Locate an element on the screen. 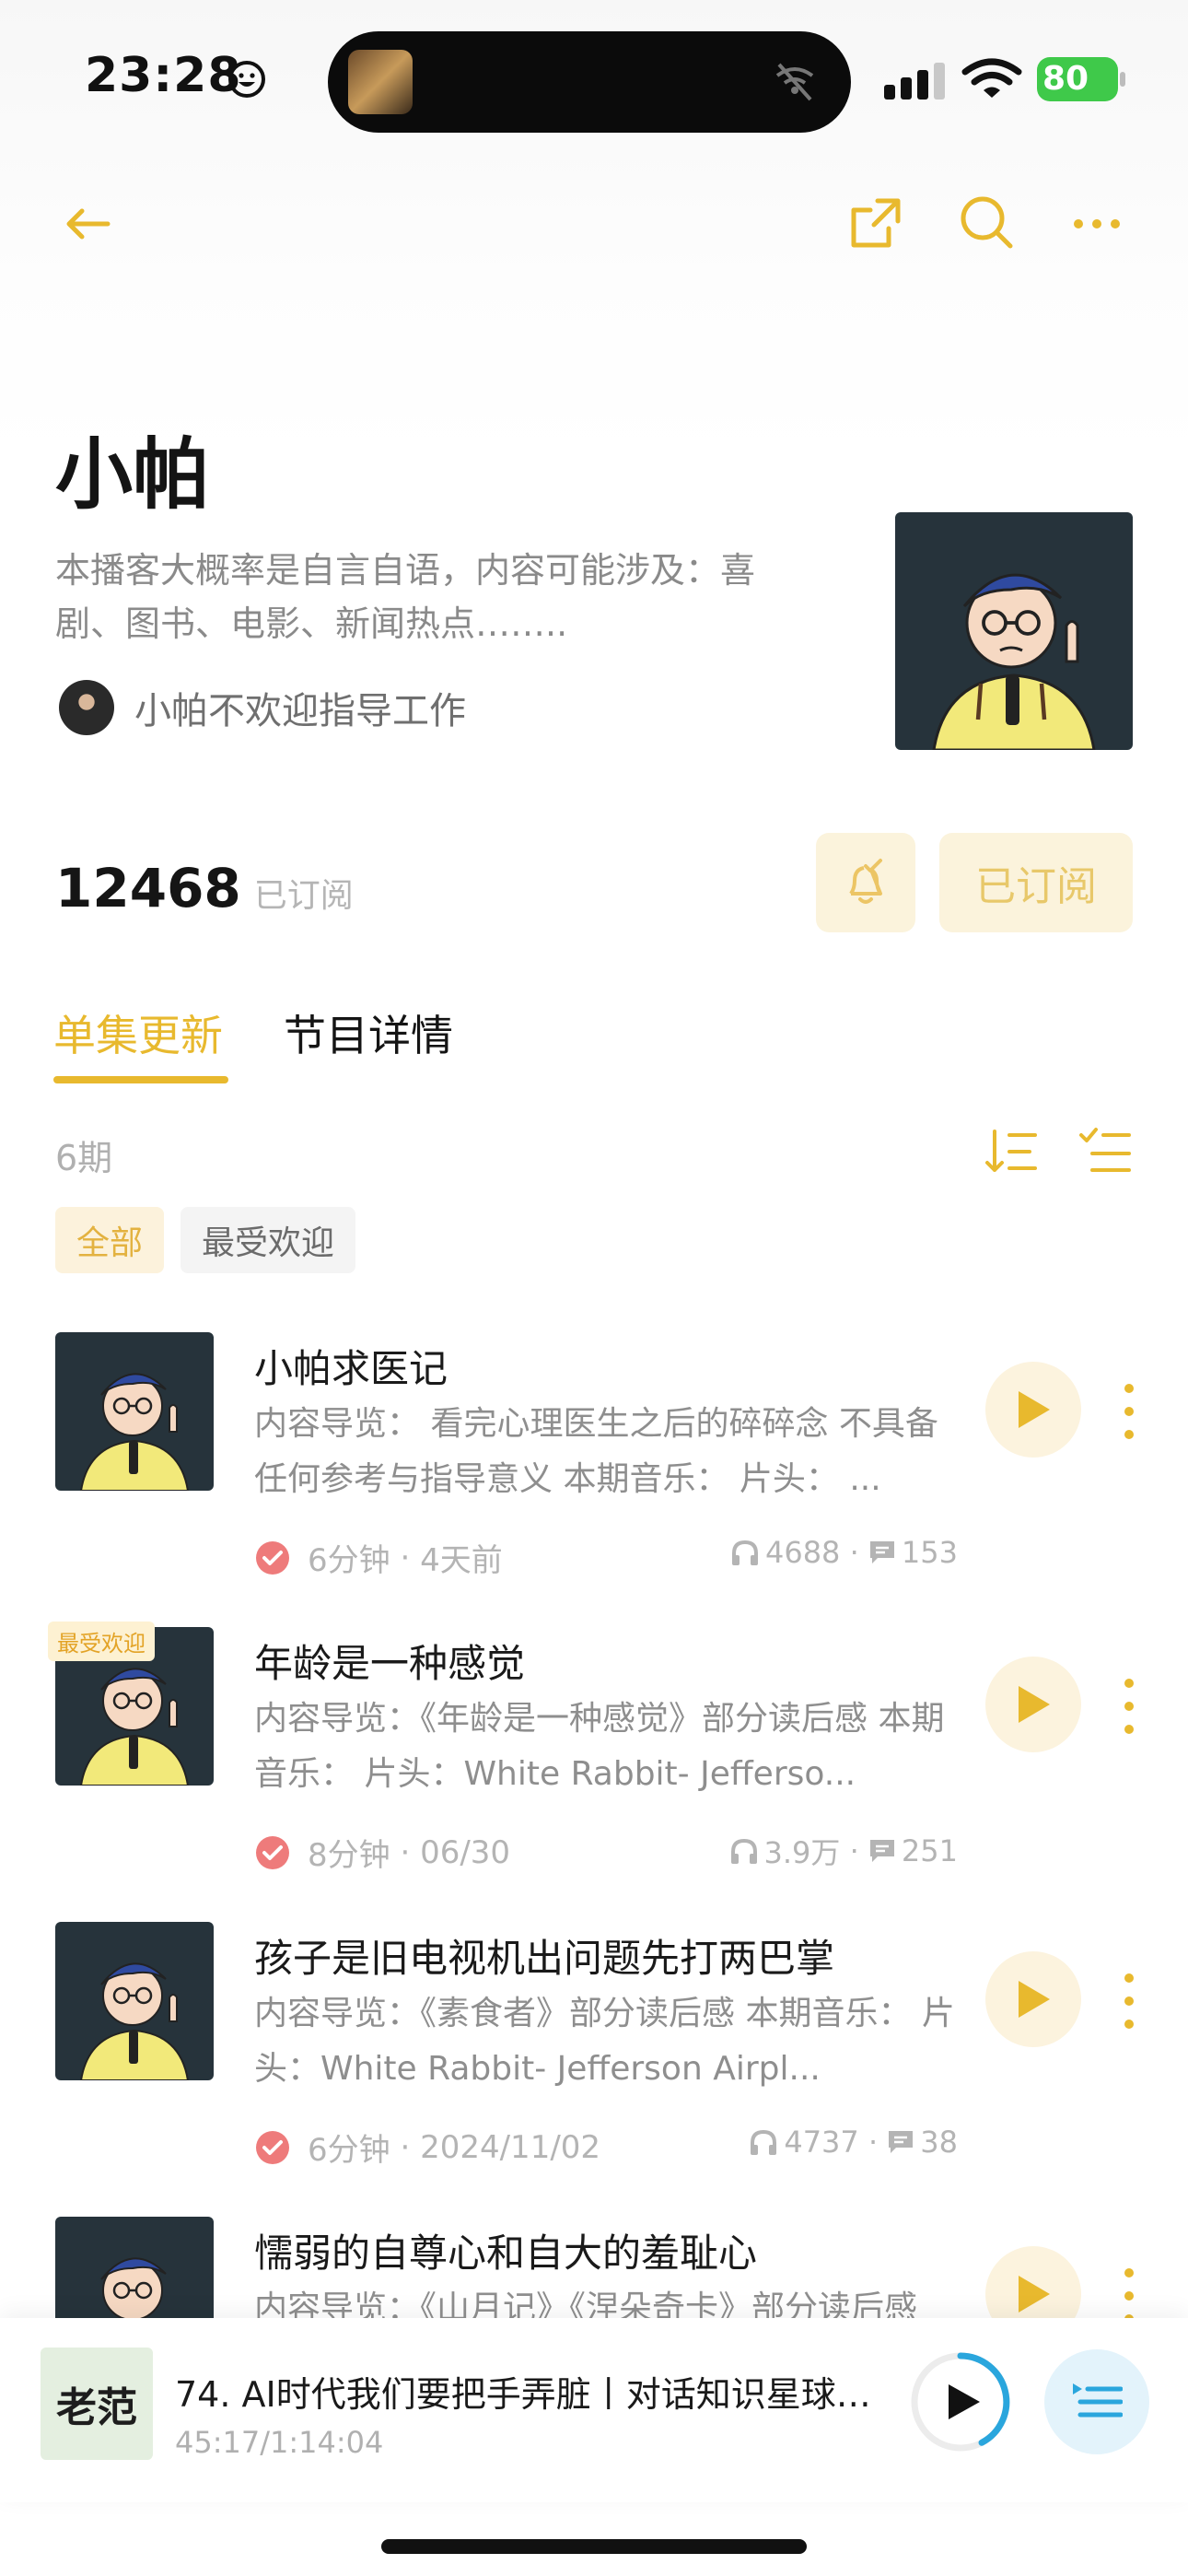 This screenshot has width=1188, height=2576. mute-icon is located at coordinates (794, 82).